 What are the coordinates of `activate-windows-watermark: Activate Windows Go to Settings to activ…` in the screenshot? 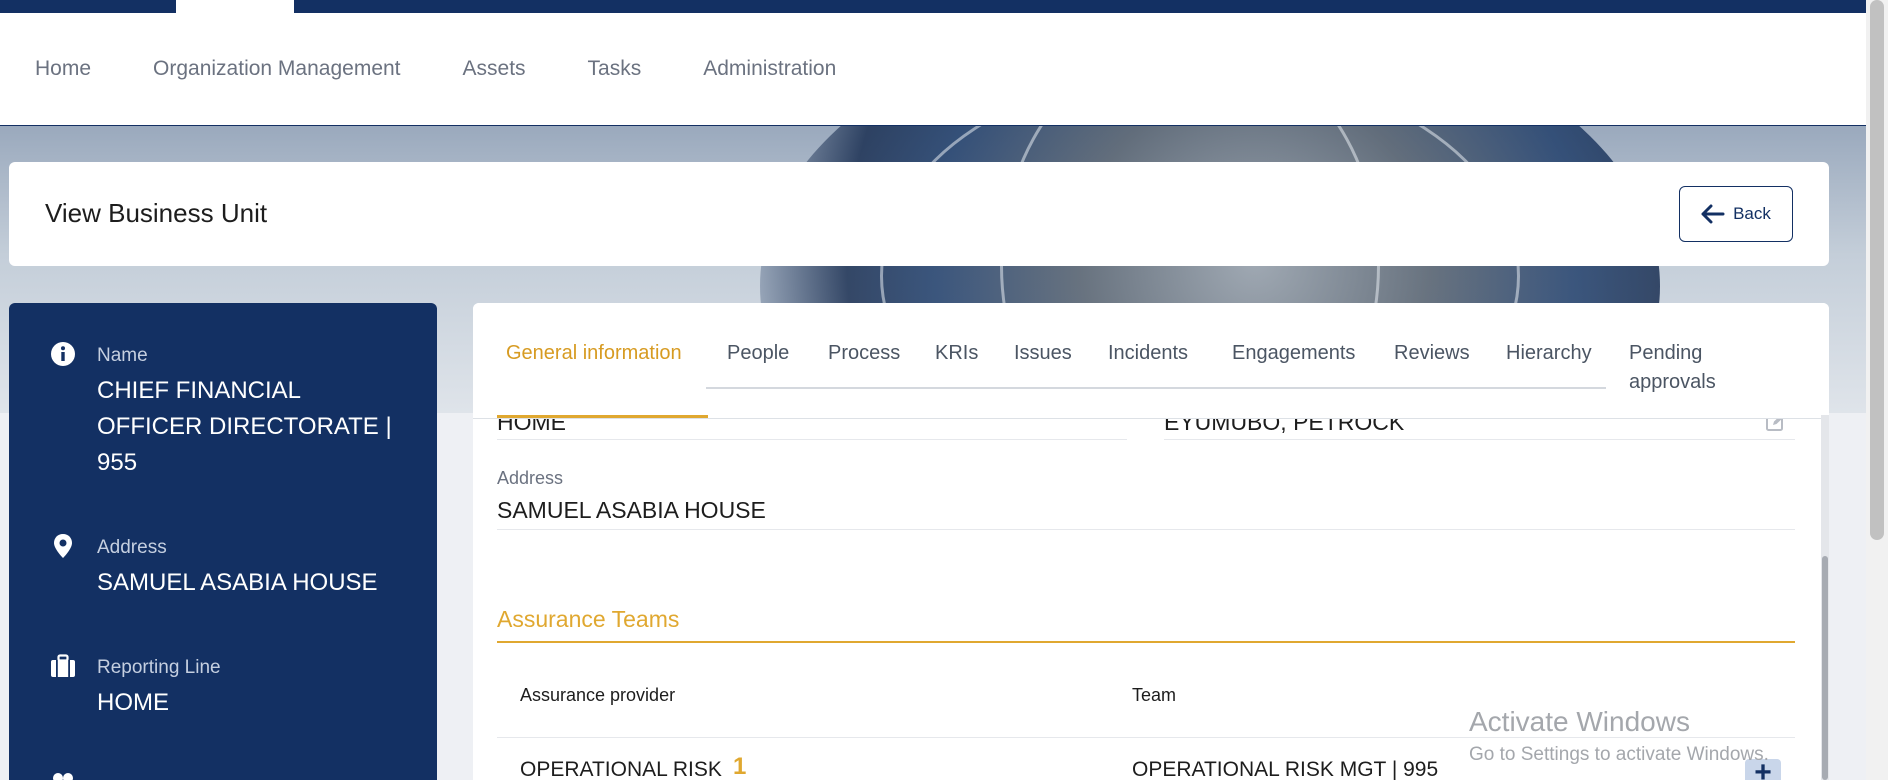 It's located at (1619, 736).